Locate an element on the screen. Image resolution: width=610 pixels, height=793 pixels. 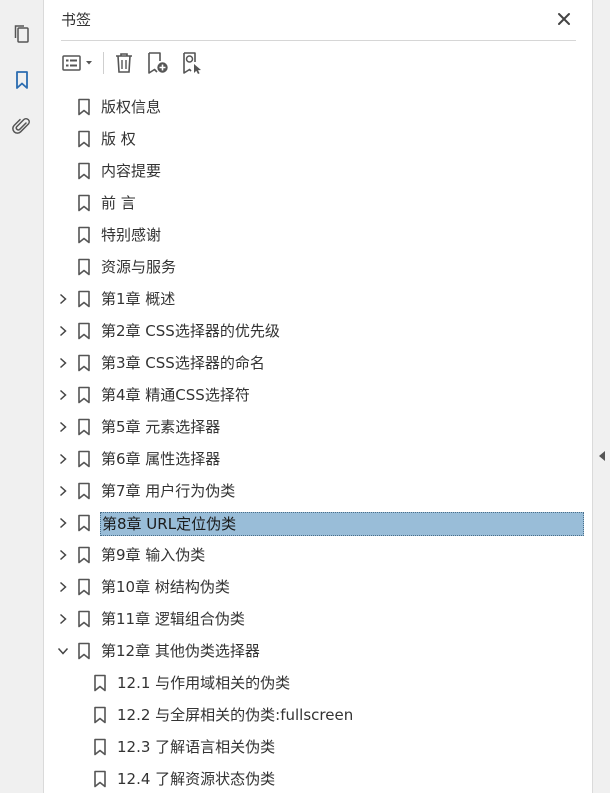
bookmark-label: 12.3 了解语言相关伪类 is located at coordinates (196, 747).